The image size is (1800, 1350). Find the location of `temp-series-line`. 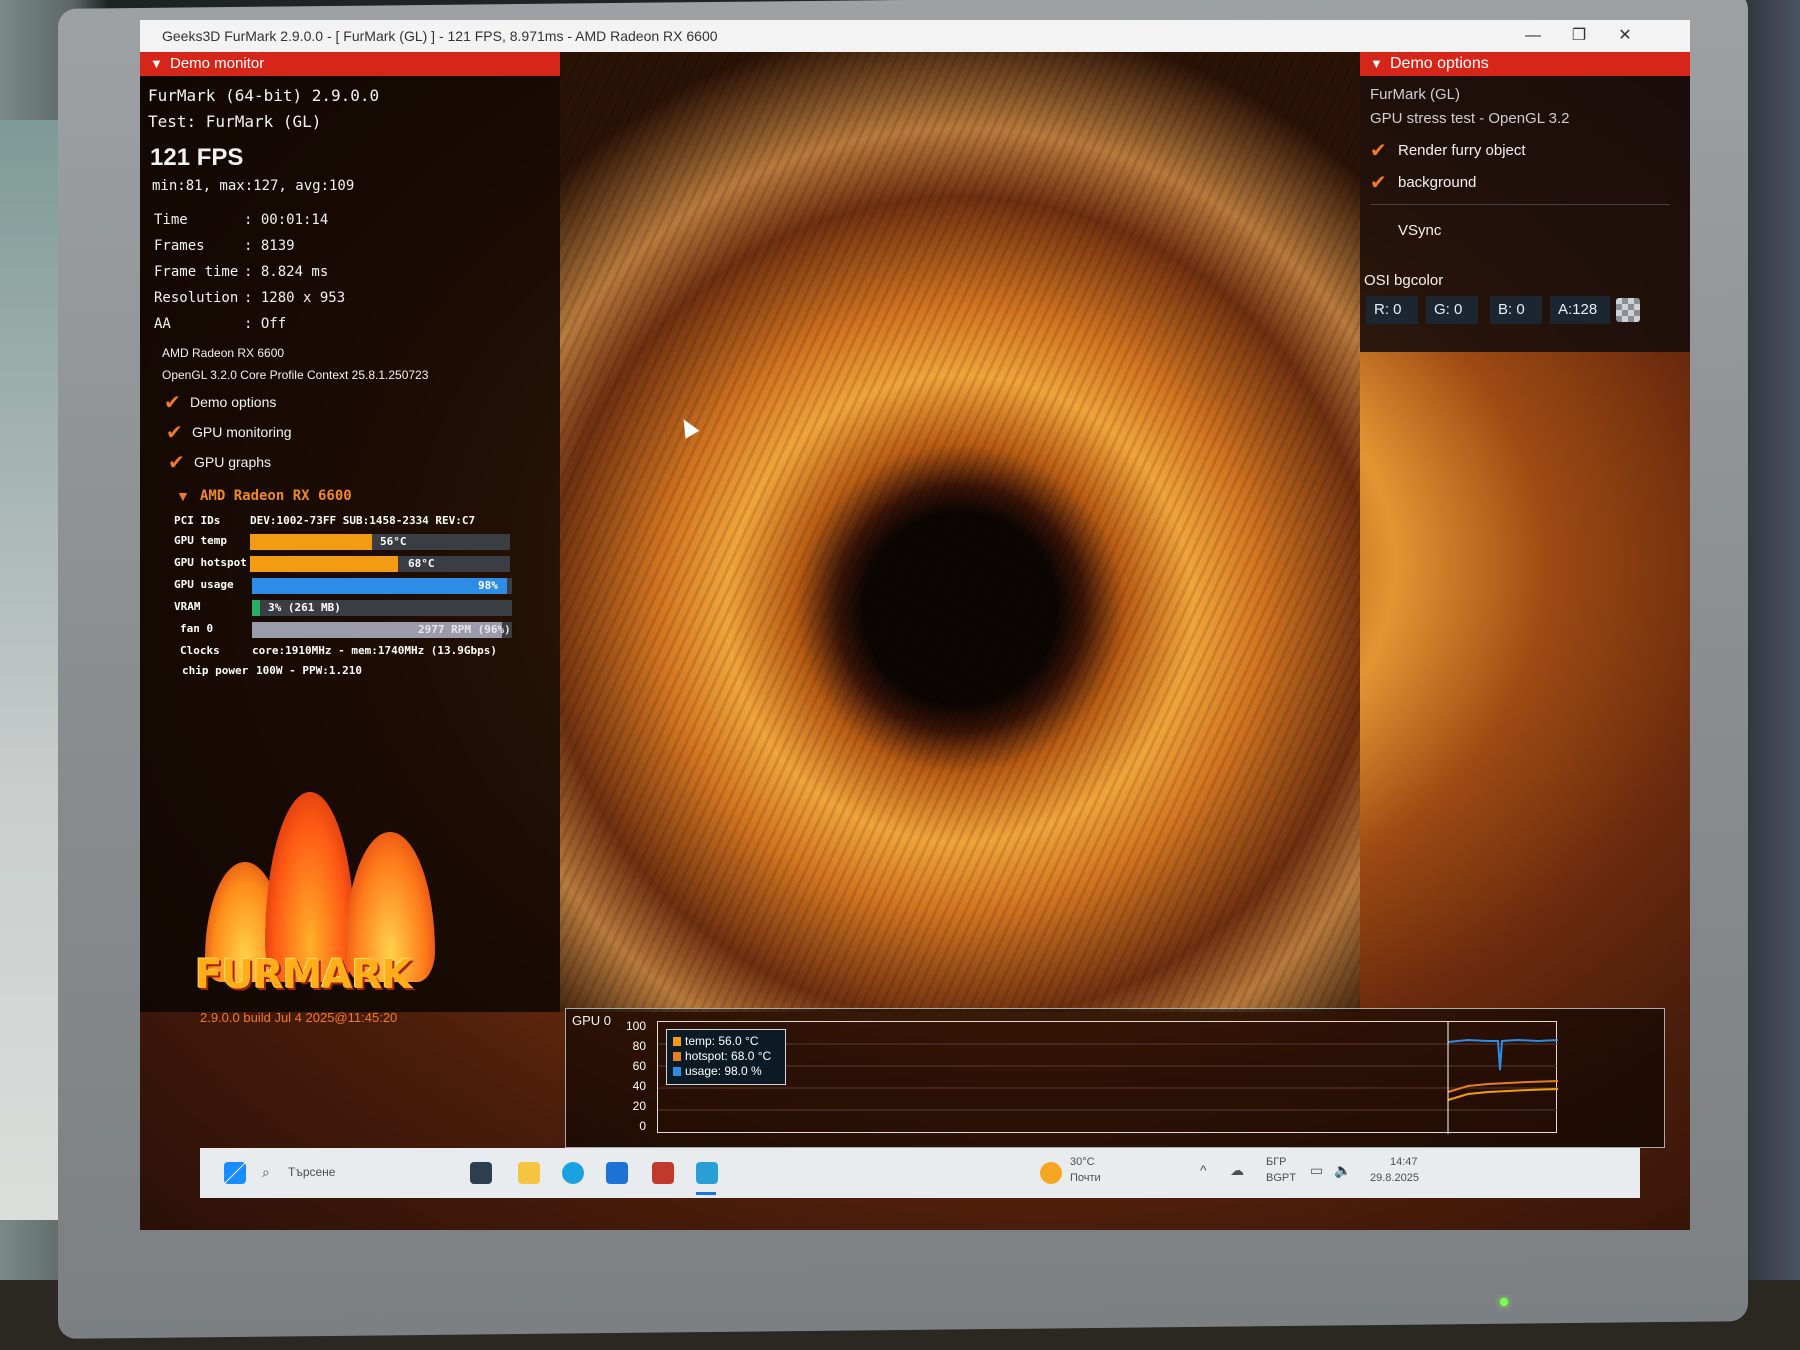

temp-series-line is located at coordinates (1503, 1094).